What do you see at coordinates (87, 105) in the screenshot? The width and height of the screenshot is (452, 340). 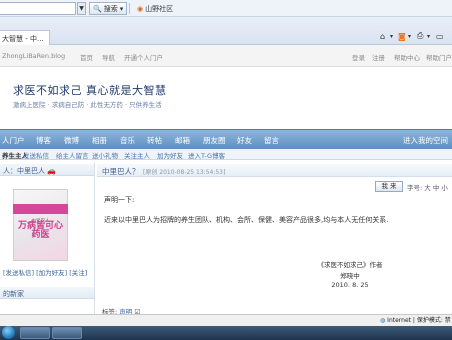 I see `blog-subtitle: 激病上医院 · 求病自己防 · 此性无方药 · 只供养生活` at bounding box center [87, 105].